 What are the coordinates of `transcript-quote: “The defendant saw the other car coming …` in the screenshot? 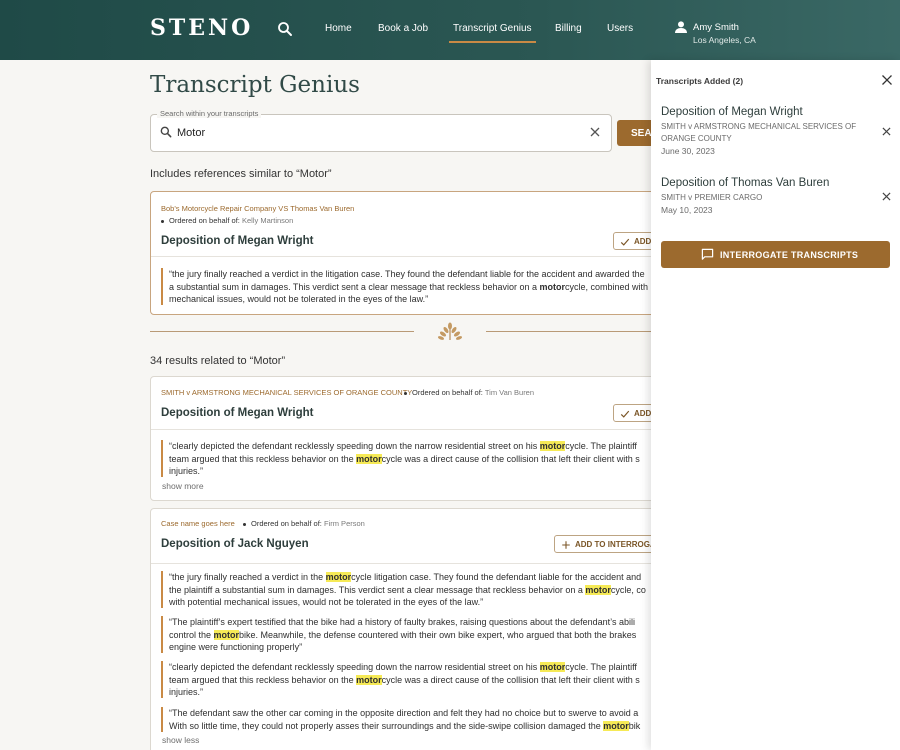 It's located at (406, 719).